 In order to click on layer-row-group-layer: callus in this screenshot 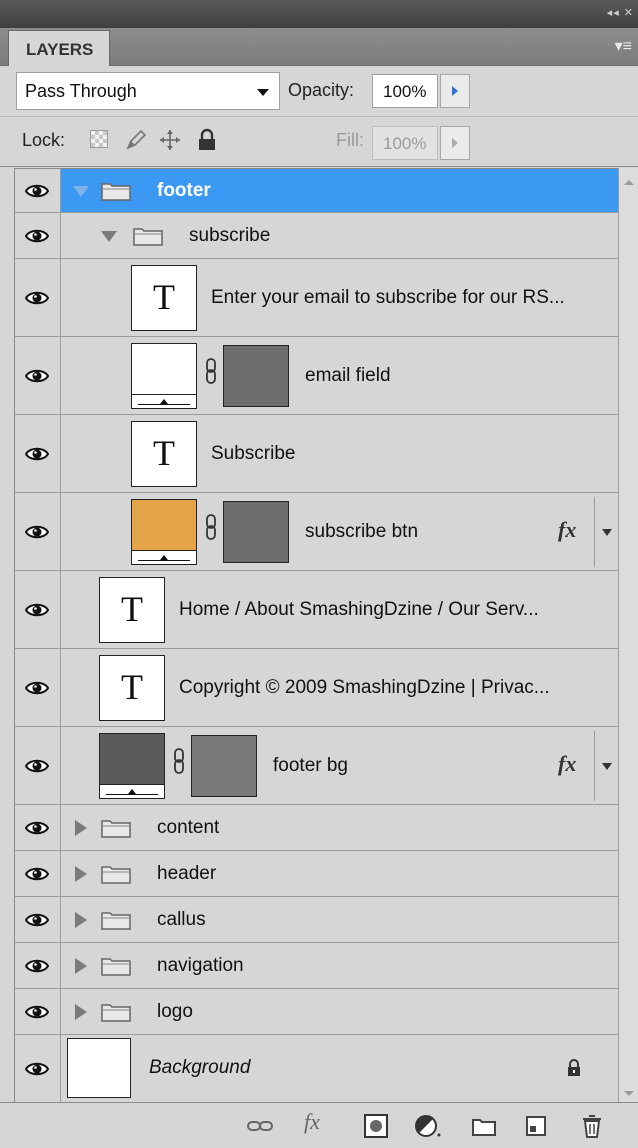, I will do `click(316, 920)`.